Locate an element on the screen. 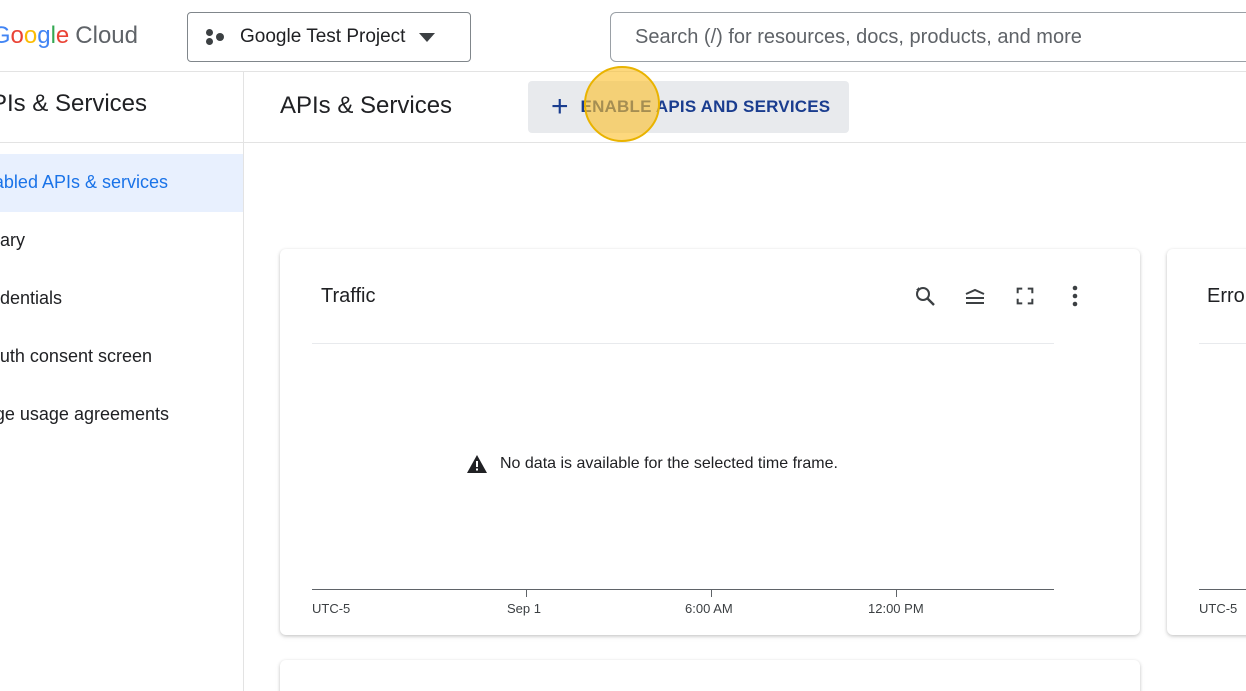 This screenshot has width=1246, height=691. sidebar-item-oauth-consent: OAuth consent screen is located at coordinates (121, 357).